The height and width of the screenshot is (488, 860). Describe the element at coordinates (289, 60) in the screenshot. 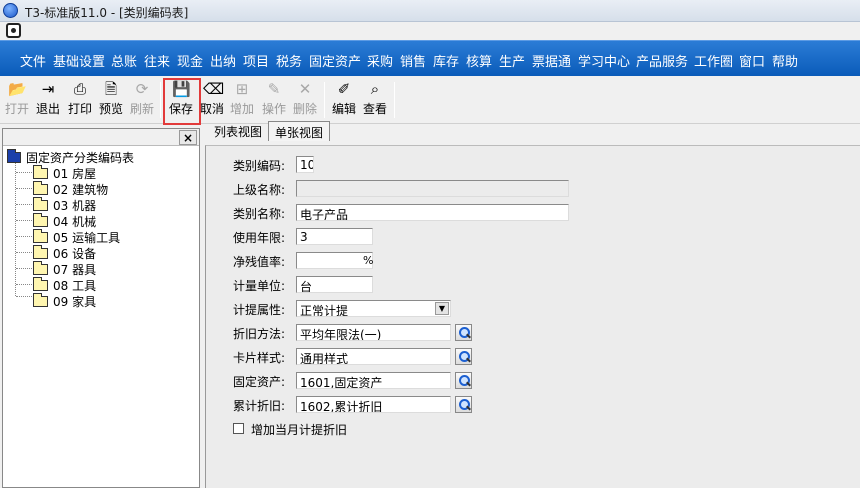

I see `menu-tax: 税务` at that location.